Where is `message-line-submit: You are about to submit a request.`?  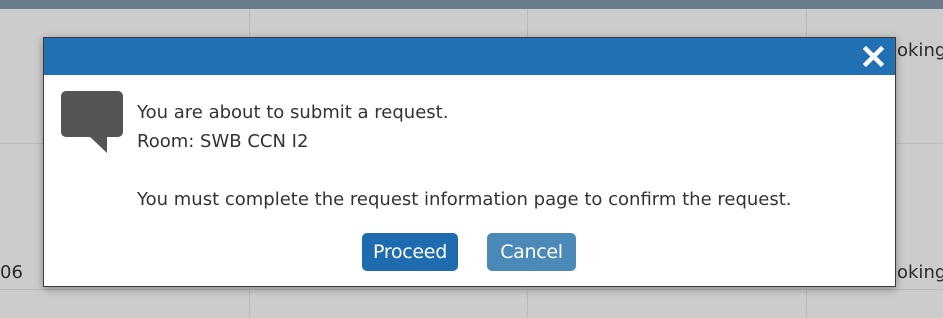 message-line-submit: You are about to submit a request. is located at coordinates (293, 112).